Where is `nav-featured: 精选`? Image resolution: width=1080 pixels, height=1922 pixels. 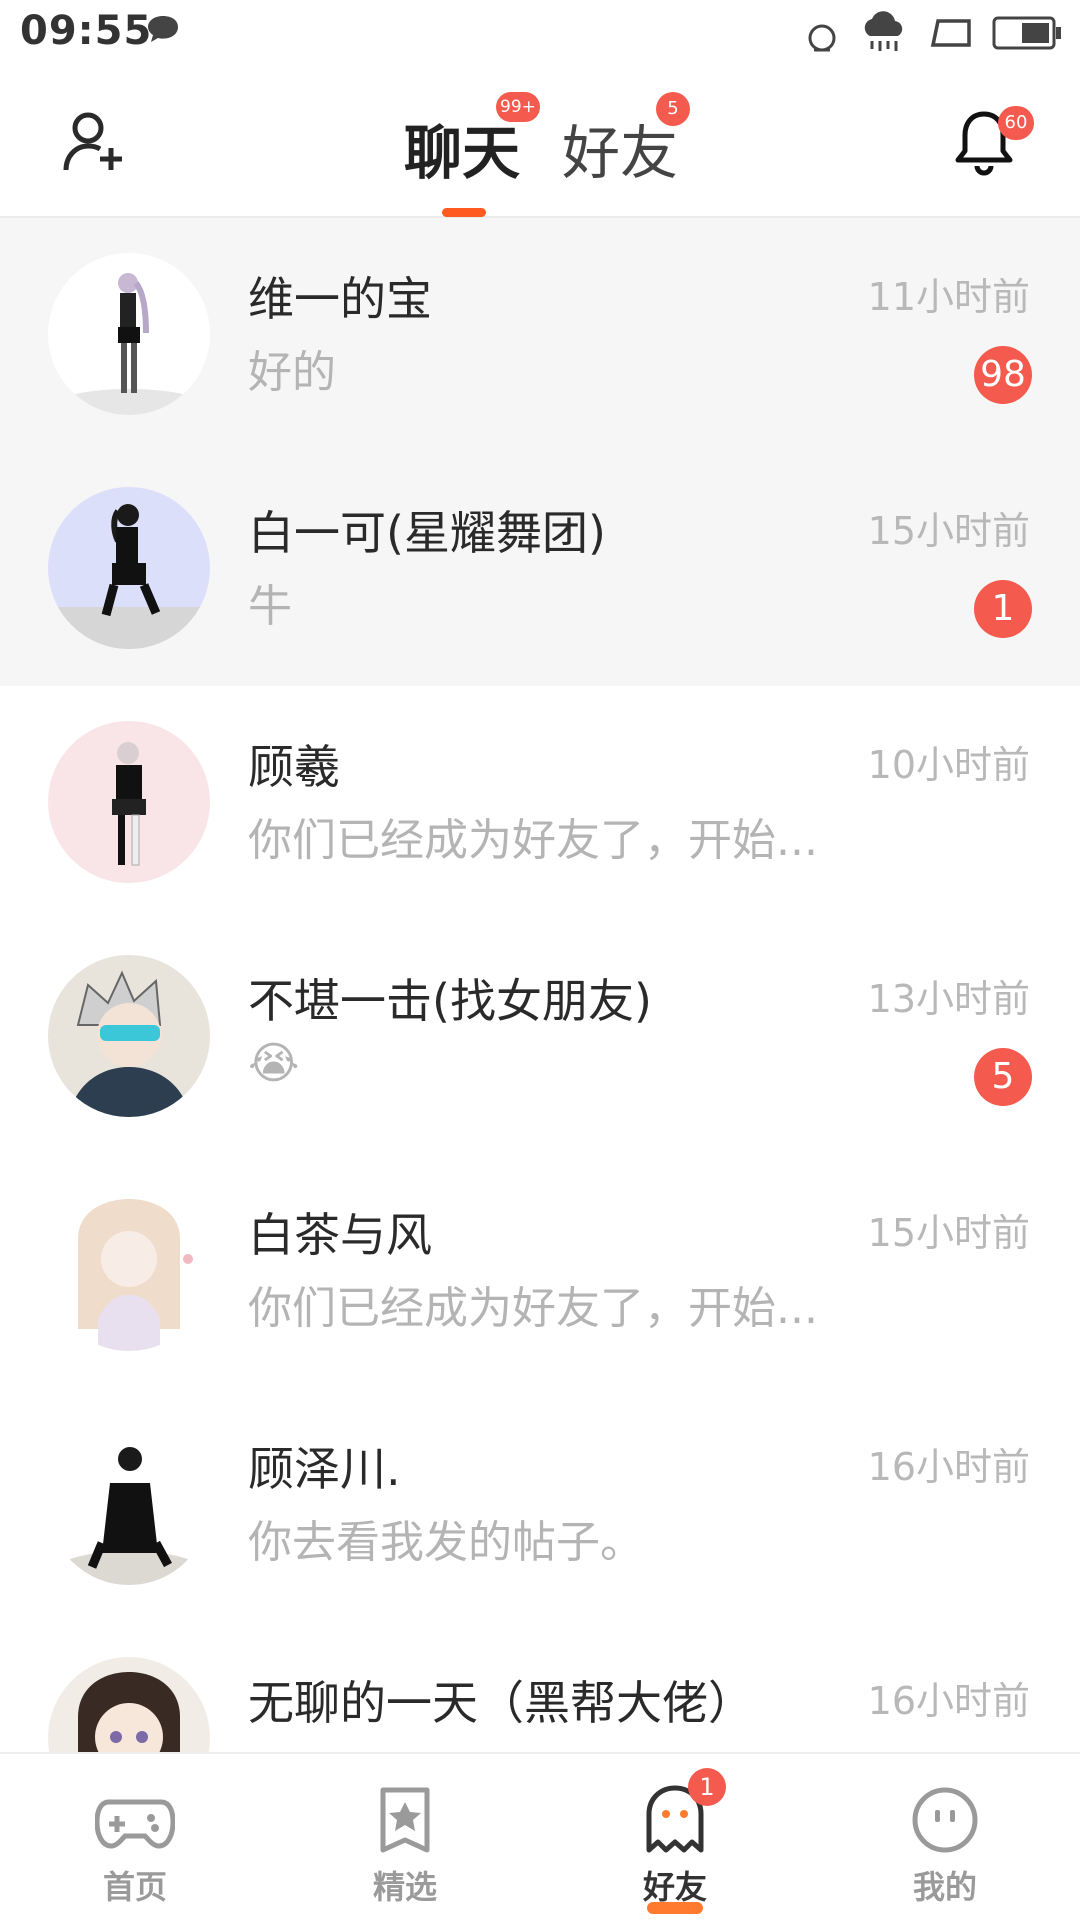
nav-featured: 精选 is located at coordinates (405, 1838).